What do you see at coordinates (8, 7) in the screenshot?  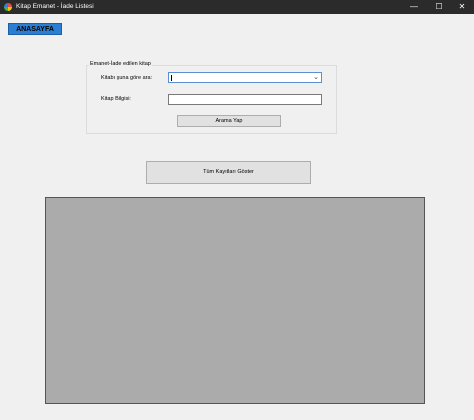 I see `app-icon` at bounding box center [8, 7].